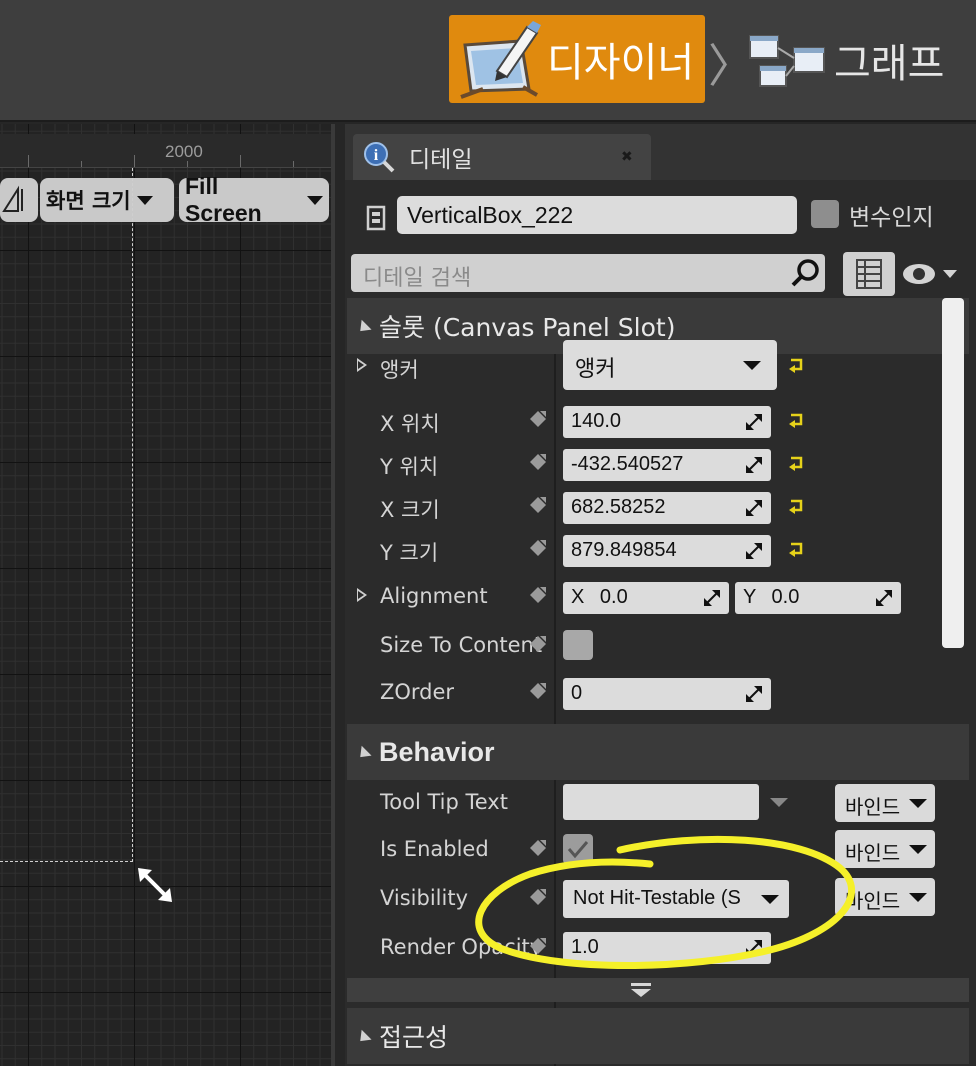 Image resolution: width=976 pixels, height=1066 pixels. Describe the element at coordinates (665, 902) in the screenshot. I see `highlight-circle-annotation` at that location.